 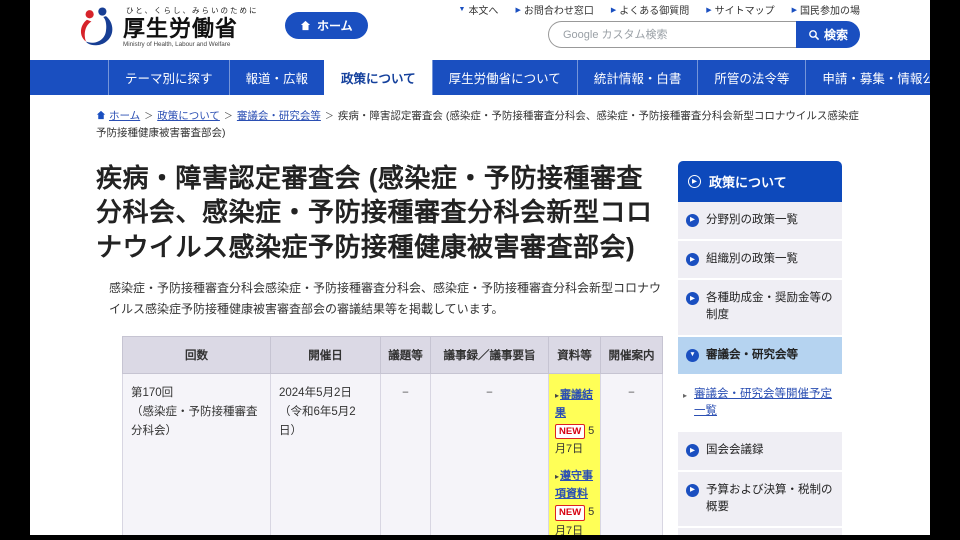 What do you see at coordinates (168, 77) in the screenshot?
I see `nav-item-themes: テーマ別に探す` at bounding box center [168, 77].